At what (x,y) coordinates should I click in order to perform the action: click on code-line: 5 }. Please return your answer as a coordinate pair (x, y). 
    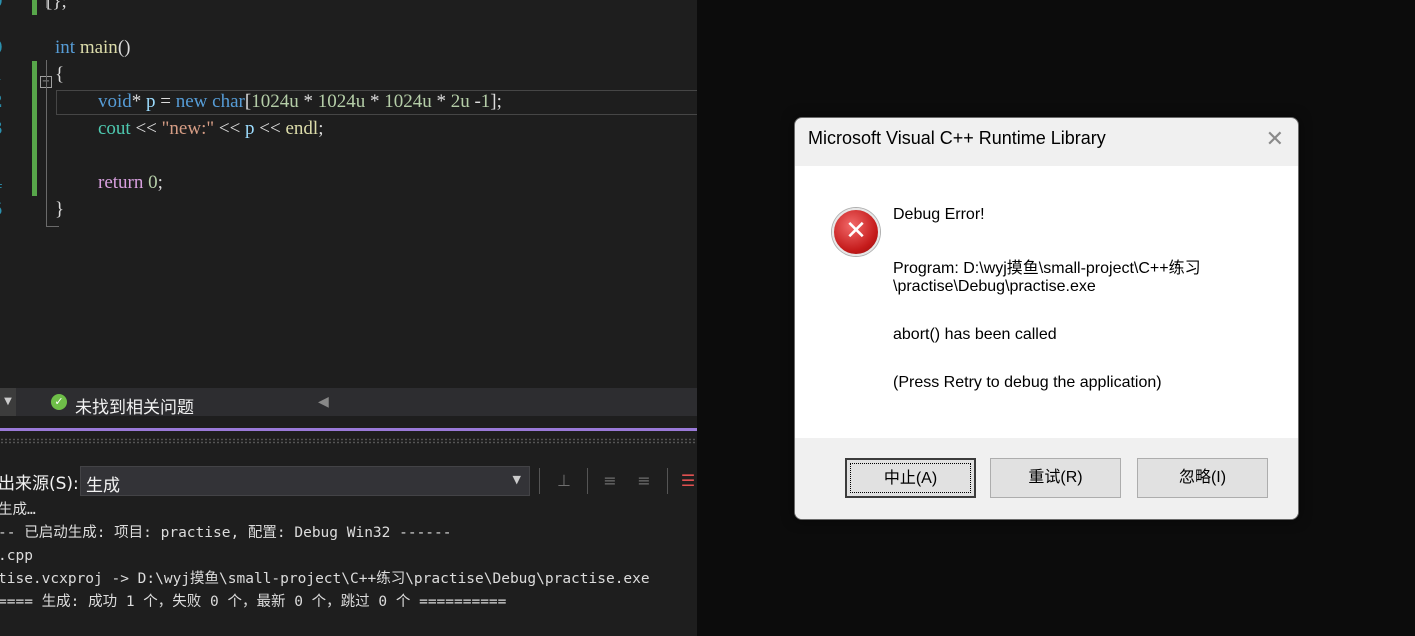
    Looking at the image, I should click on (348, 209).